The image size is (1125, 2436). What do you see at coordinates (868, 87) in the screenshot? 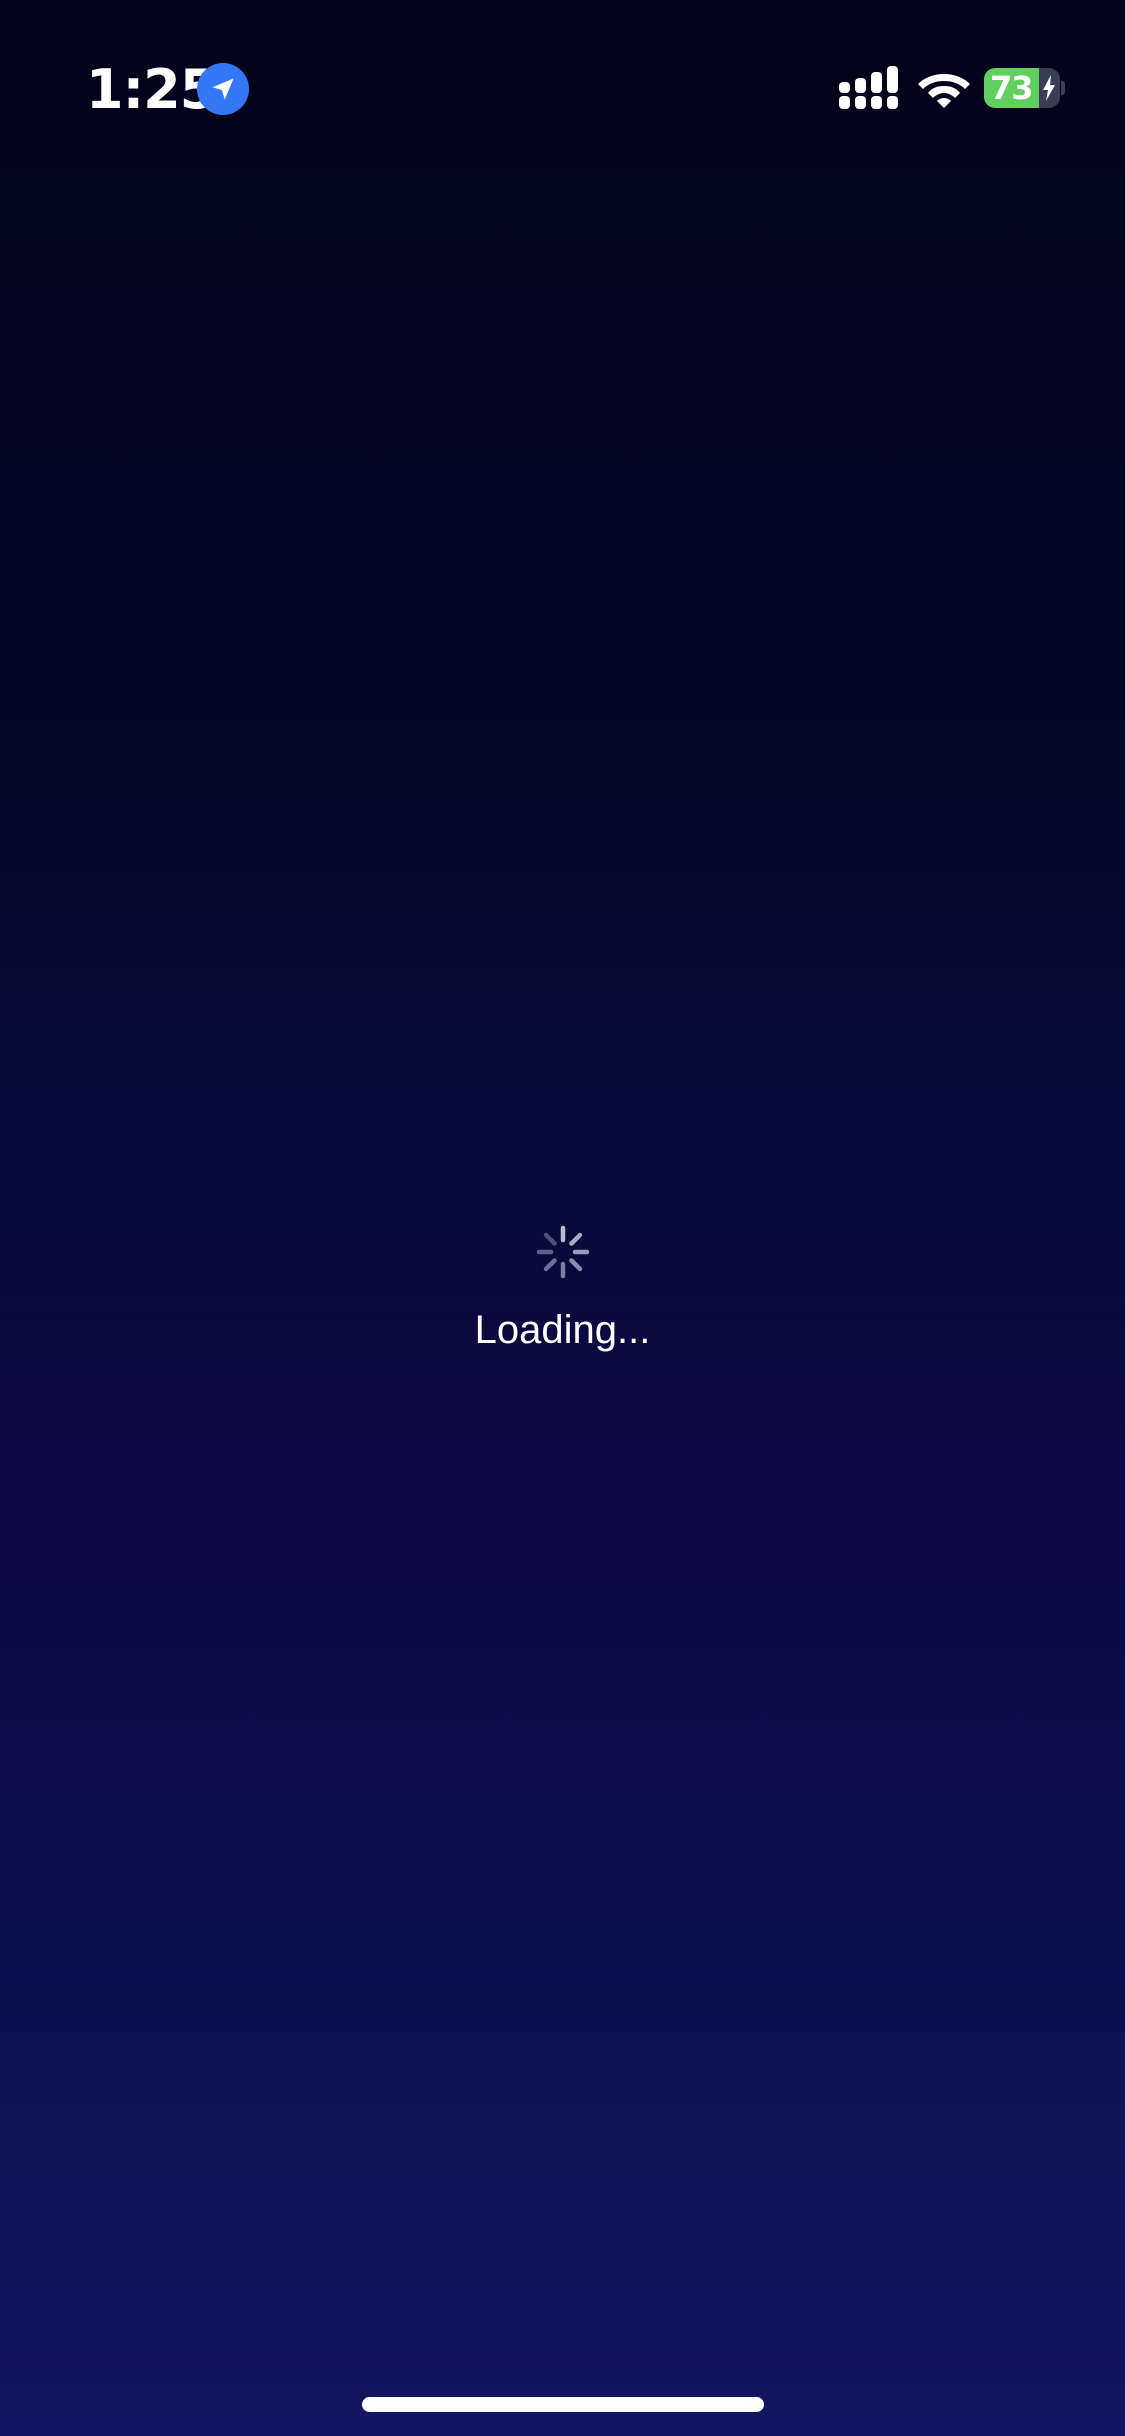
I see `cellular-signal-icon` at bounding box center [868, 87].